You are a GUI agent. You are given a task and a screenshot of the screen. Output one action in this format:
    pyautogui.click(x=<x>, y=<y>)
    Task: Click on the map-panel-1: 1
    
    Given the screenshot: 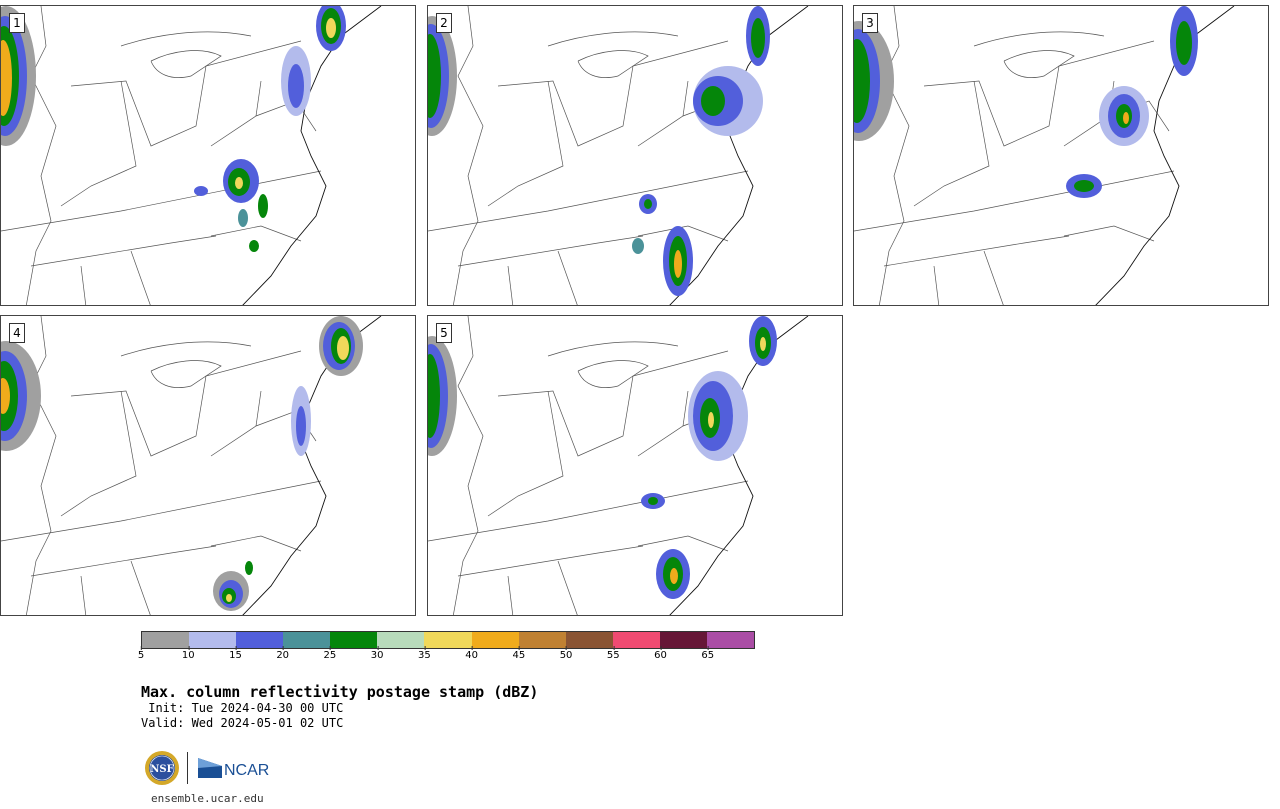 What is the action you would take?
    pyautogui.click(x=208, y=155)
    